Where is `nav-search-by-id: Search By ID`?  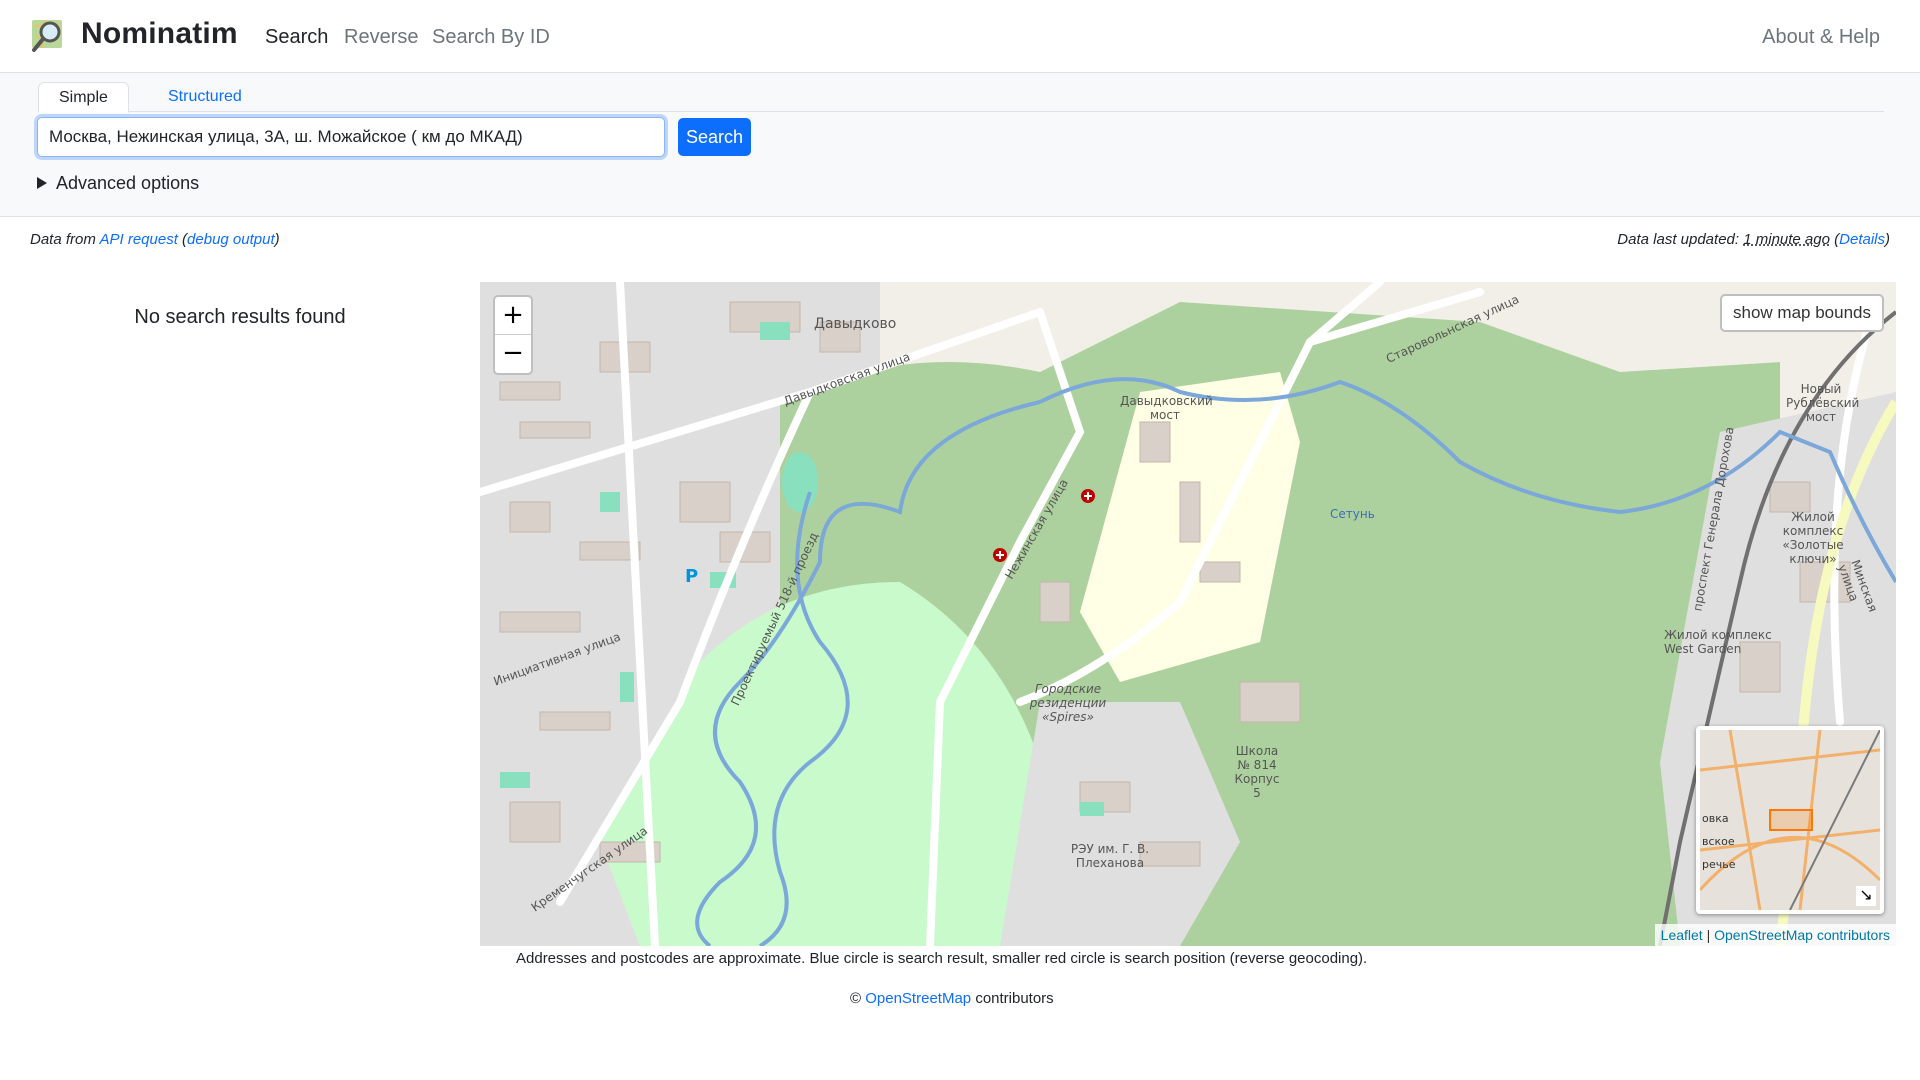 nav-search-by-id: Search By ID is located at coordinates (491, 37).